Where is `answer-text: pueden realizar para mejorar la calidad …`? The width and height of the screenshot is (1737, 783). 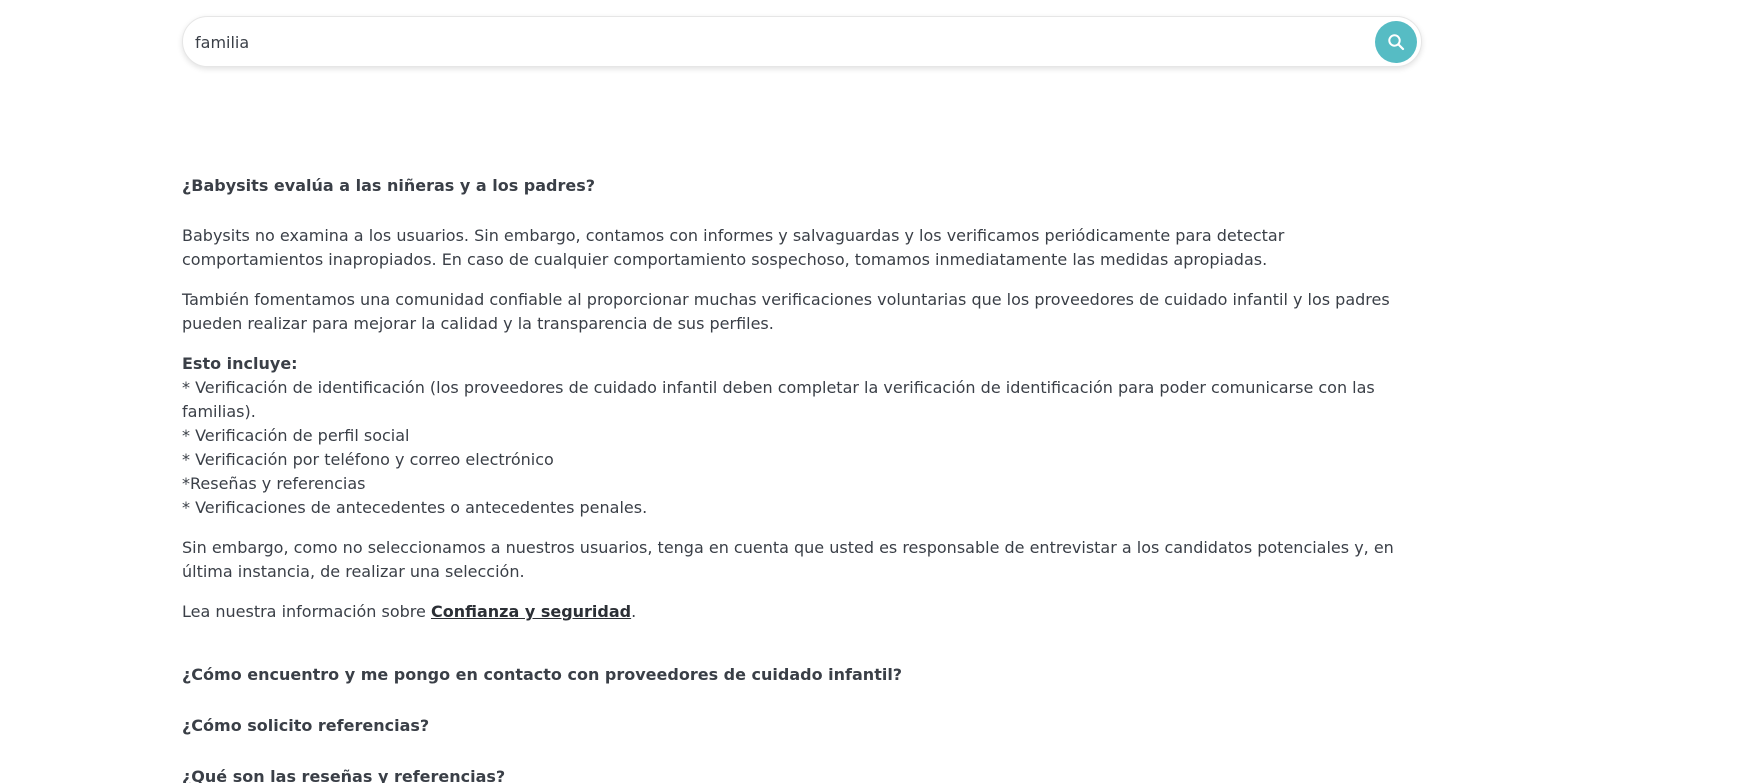
answer-text: pueden realizar para mejorar la calidad … is located at coordinates (478, 323).